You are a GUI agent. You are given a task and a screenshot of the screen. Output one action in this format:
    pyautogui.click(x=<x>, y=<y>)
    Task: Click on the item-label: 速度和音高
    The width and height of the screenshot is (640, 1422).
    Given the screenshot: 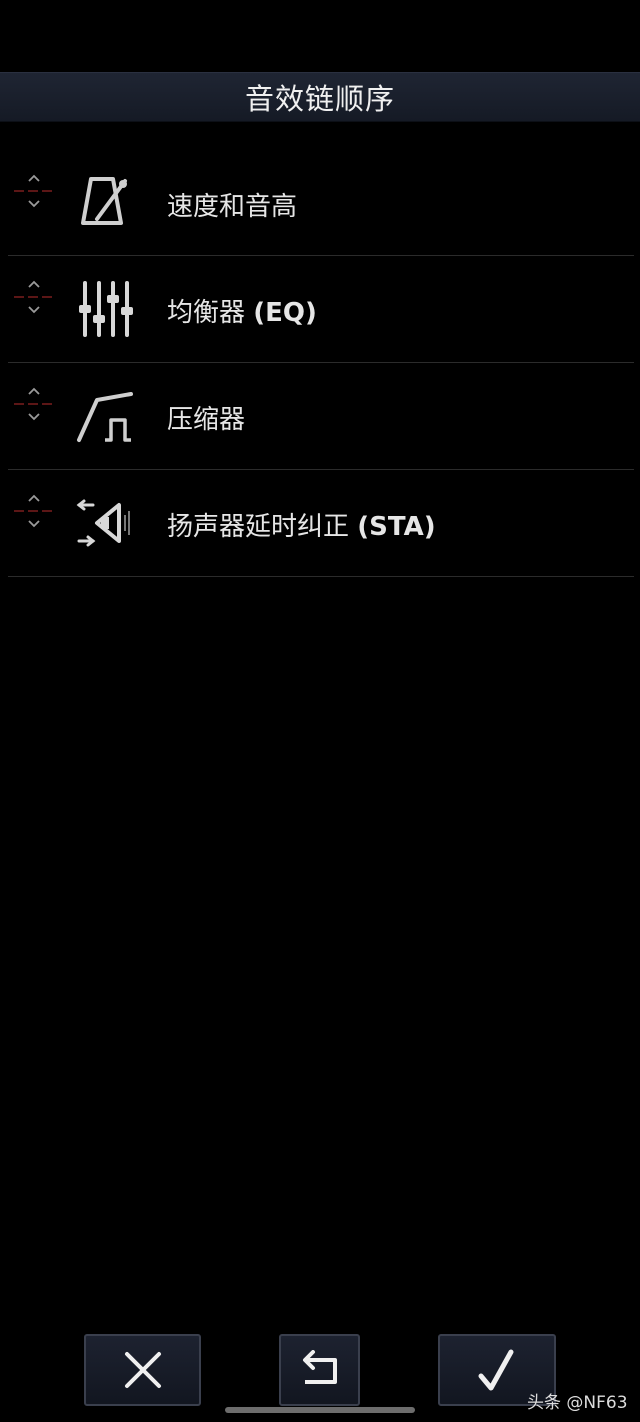 What is the action you would take?
    pyautogui.click(x=232, y=207)
    